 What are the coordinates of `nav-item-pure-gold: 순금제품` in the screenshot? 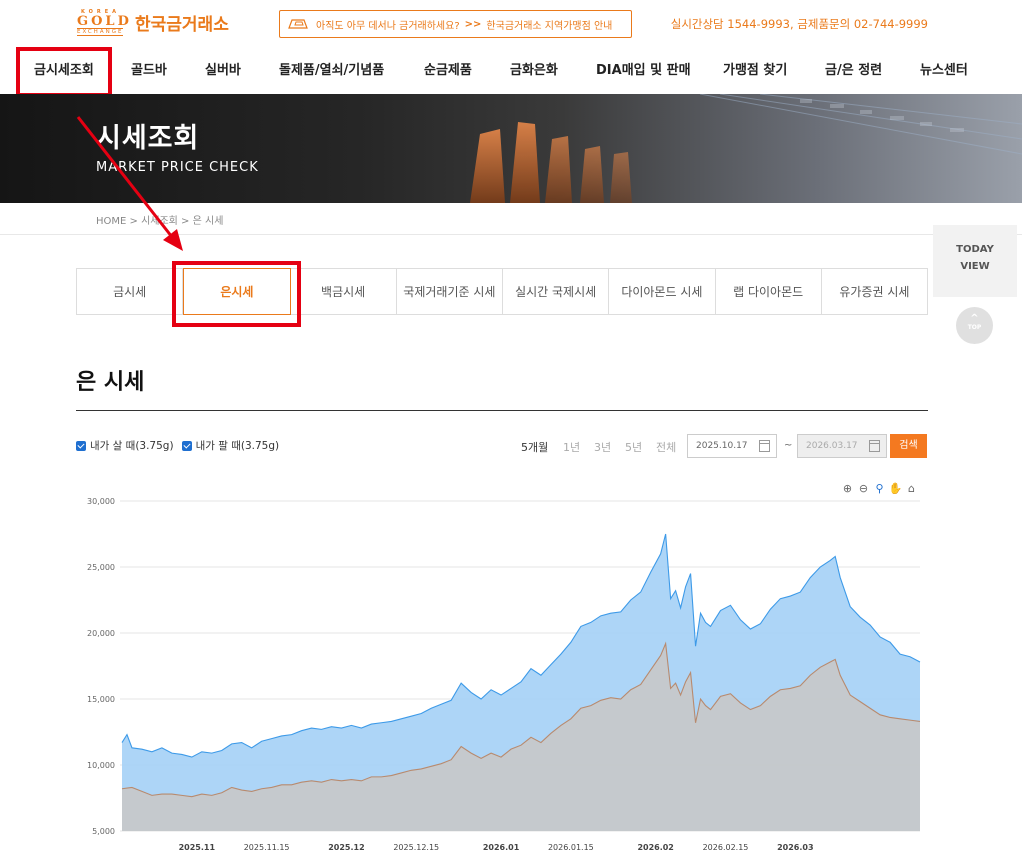 It's located at (448, 71).